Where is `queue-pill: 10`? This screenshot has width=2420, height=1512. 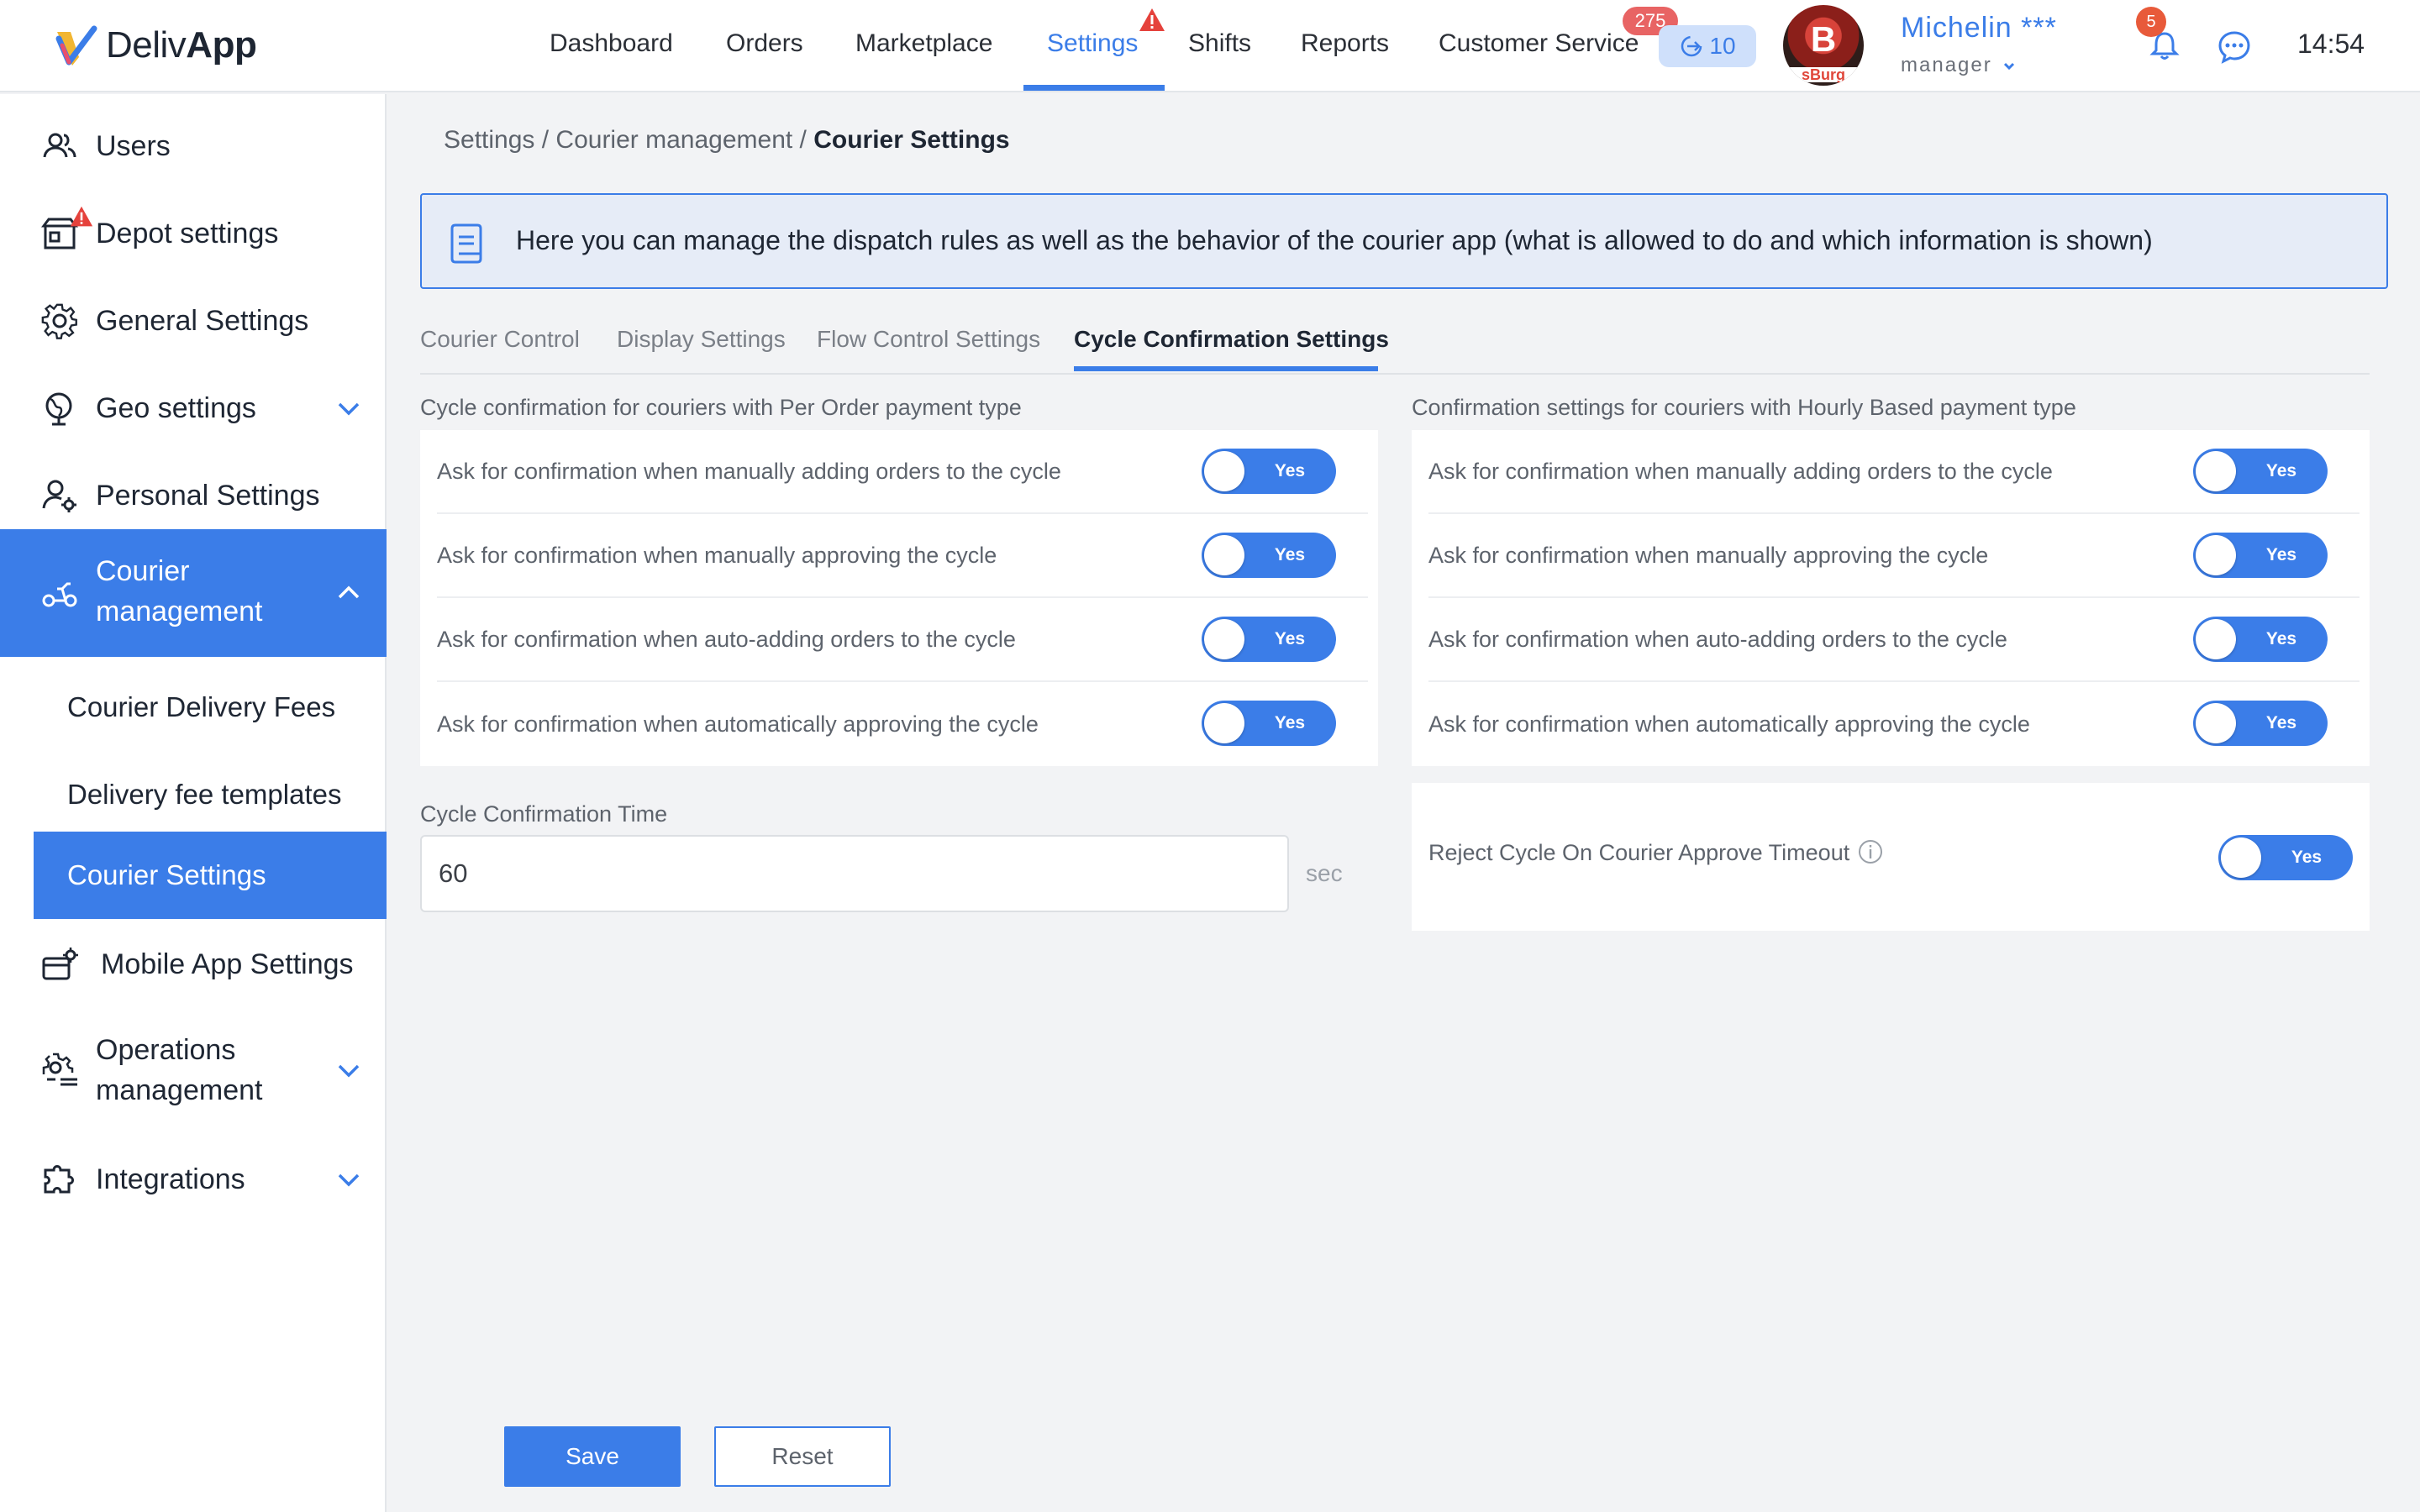
queue-pill: 10 is located at coordinates (1708, 46).